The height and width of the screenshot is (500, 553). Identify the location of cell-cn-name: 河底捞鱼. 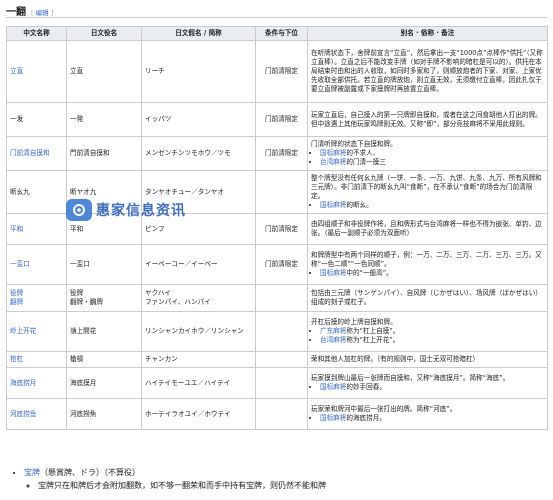
(36, 414).